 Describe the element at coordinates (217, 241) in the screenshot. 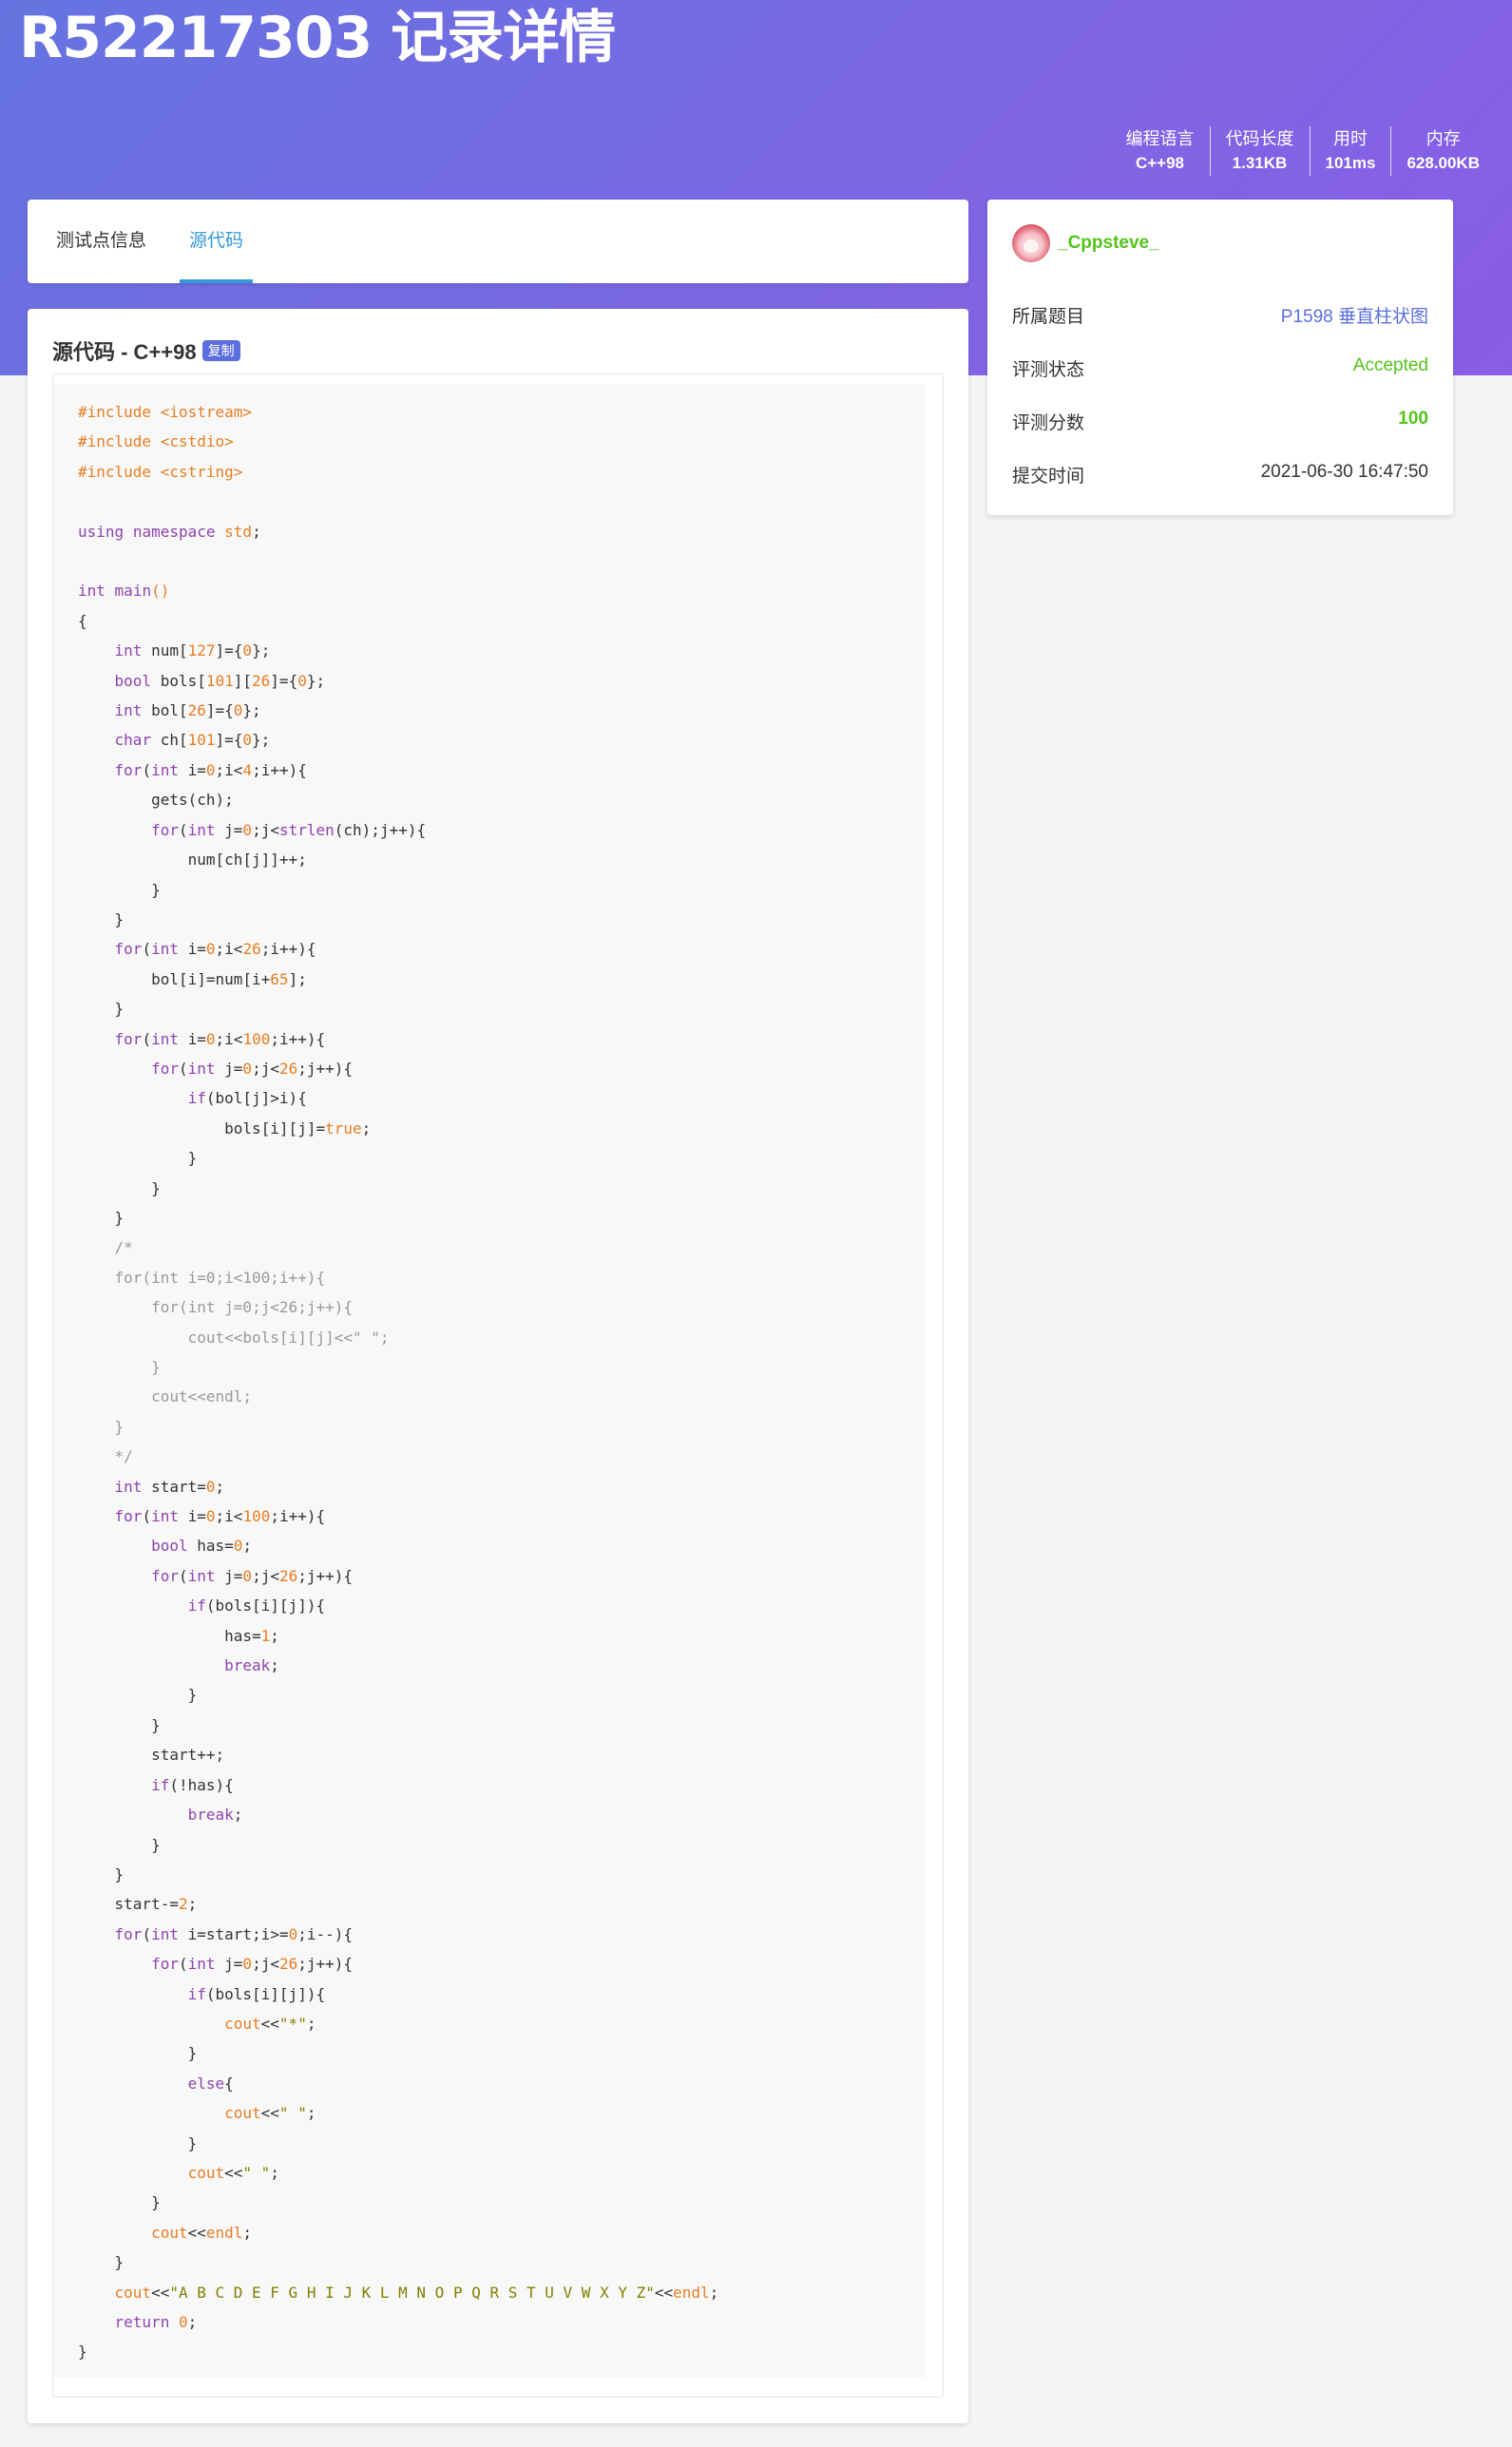

I see `tab-source-code: 源代码` at that location.